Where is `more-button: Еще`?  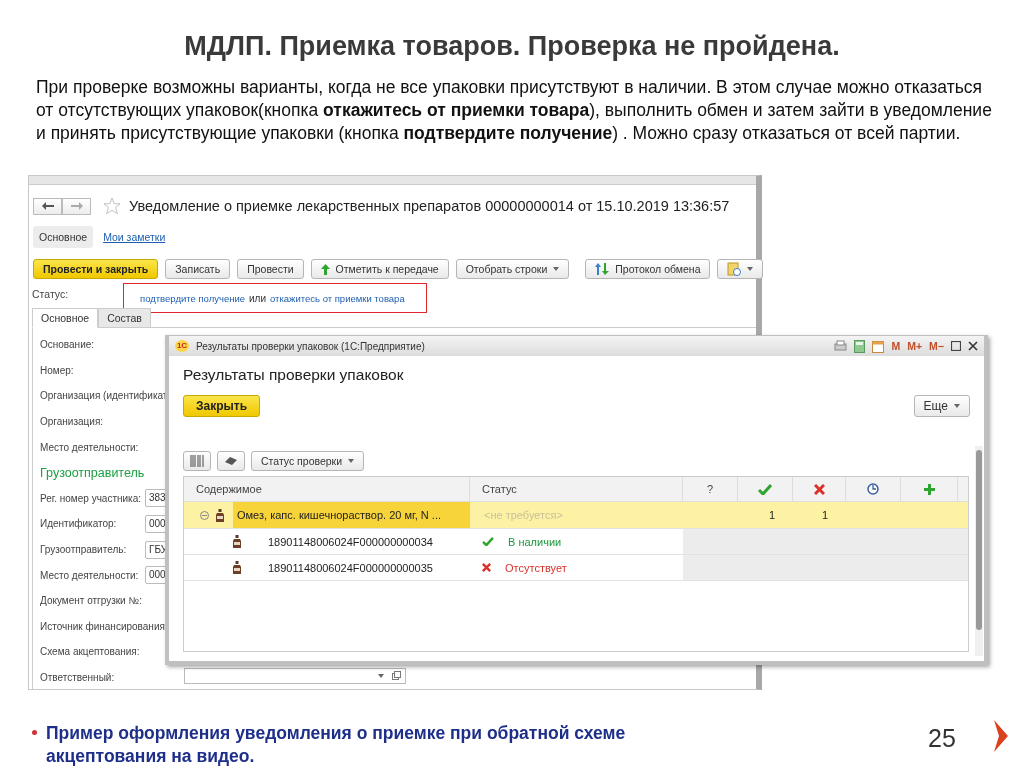
more-button: Еще is located at coordinates (941, 406).